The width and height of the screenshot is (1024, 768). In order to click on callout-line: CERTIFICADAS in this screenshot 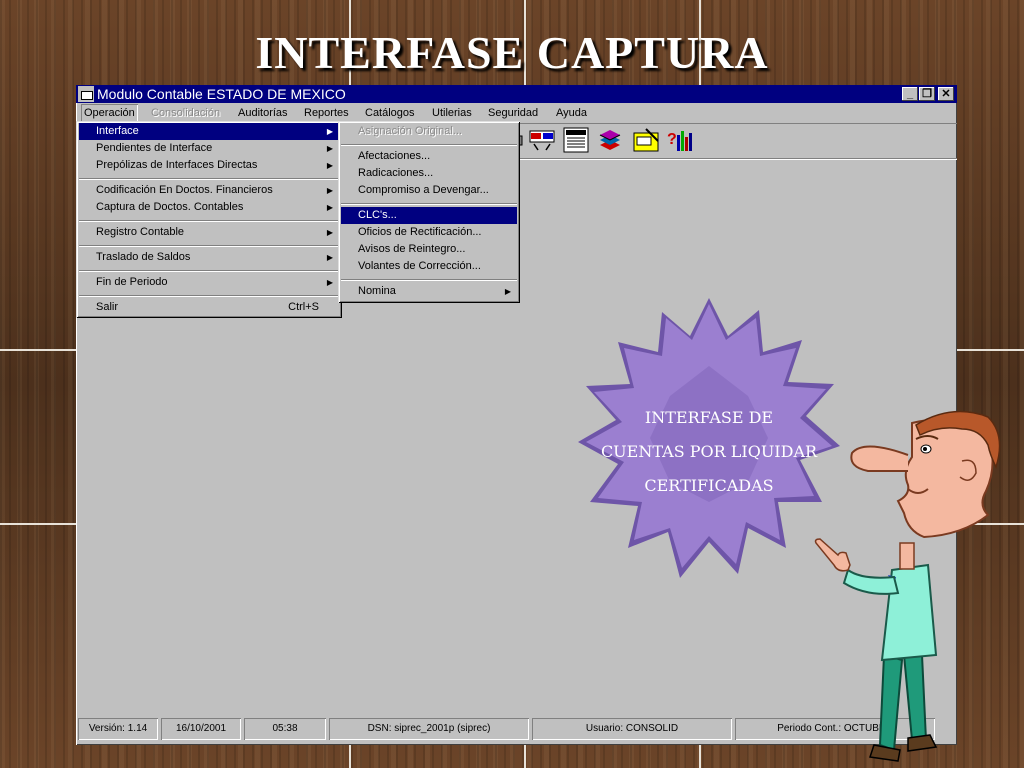, I will do `click(709, 485)`.